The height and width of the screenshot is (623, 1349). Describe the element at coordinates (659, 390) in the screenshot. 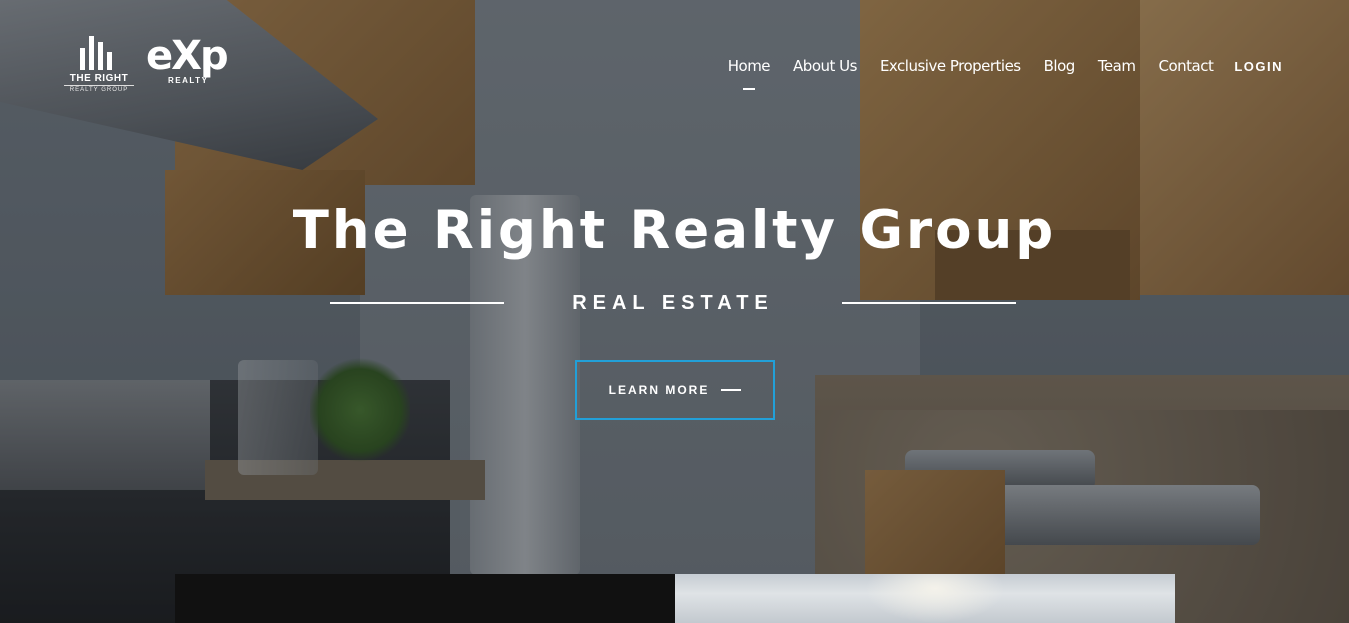

I see `learn-more-label: LEARN MORE` at that location.